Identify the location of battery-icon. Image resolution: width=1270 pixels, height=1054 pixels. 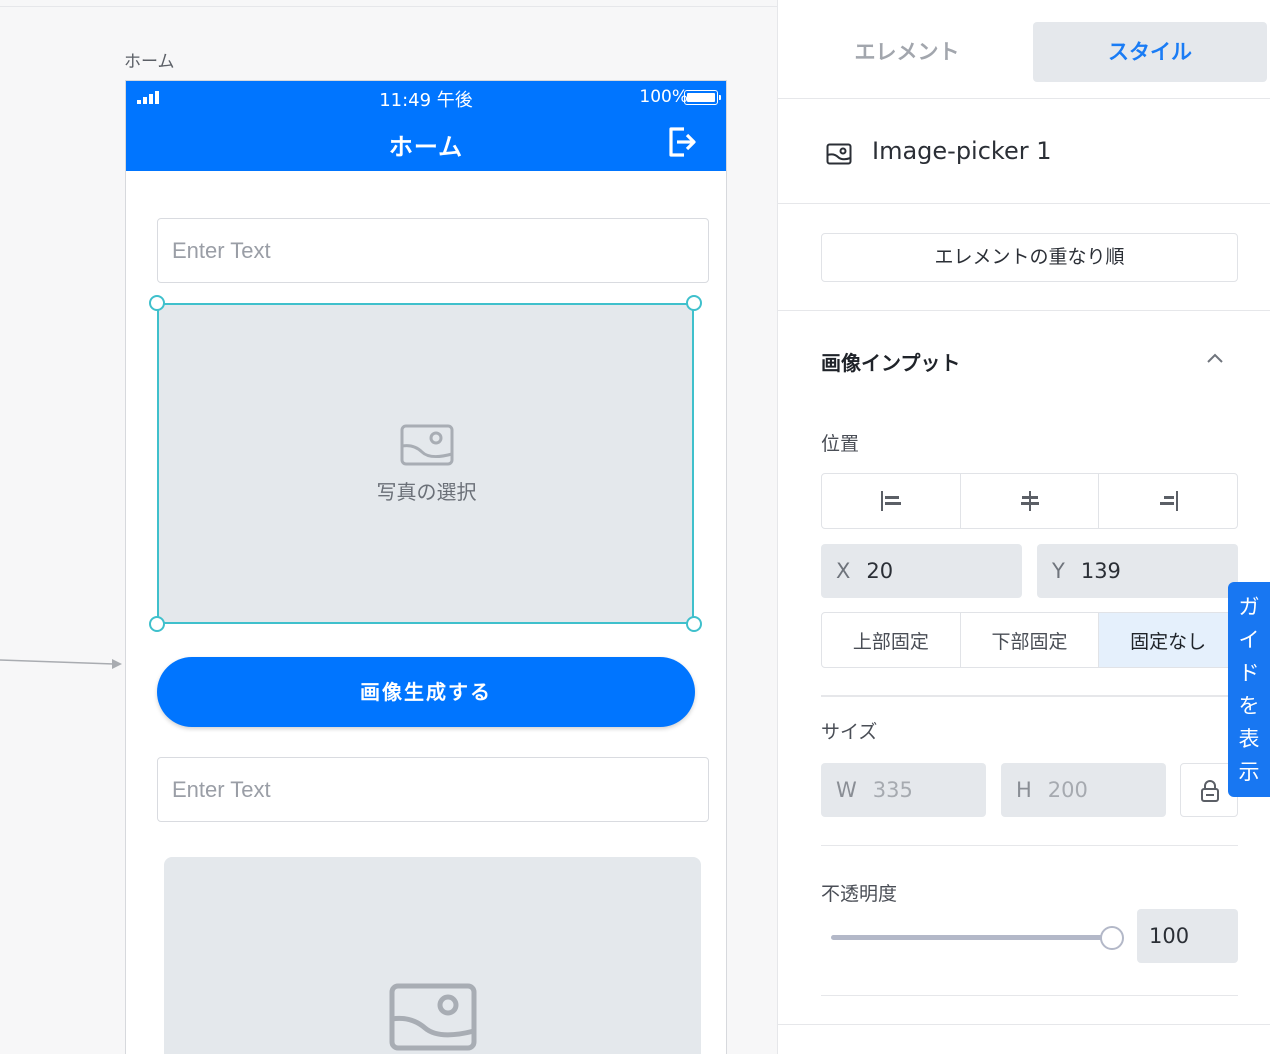
(702, 97).